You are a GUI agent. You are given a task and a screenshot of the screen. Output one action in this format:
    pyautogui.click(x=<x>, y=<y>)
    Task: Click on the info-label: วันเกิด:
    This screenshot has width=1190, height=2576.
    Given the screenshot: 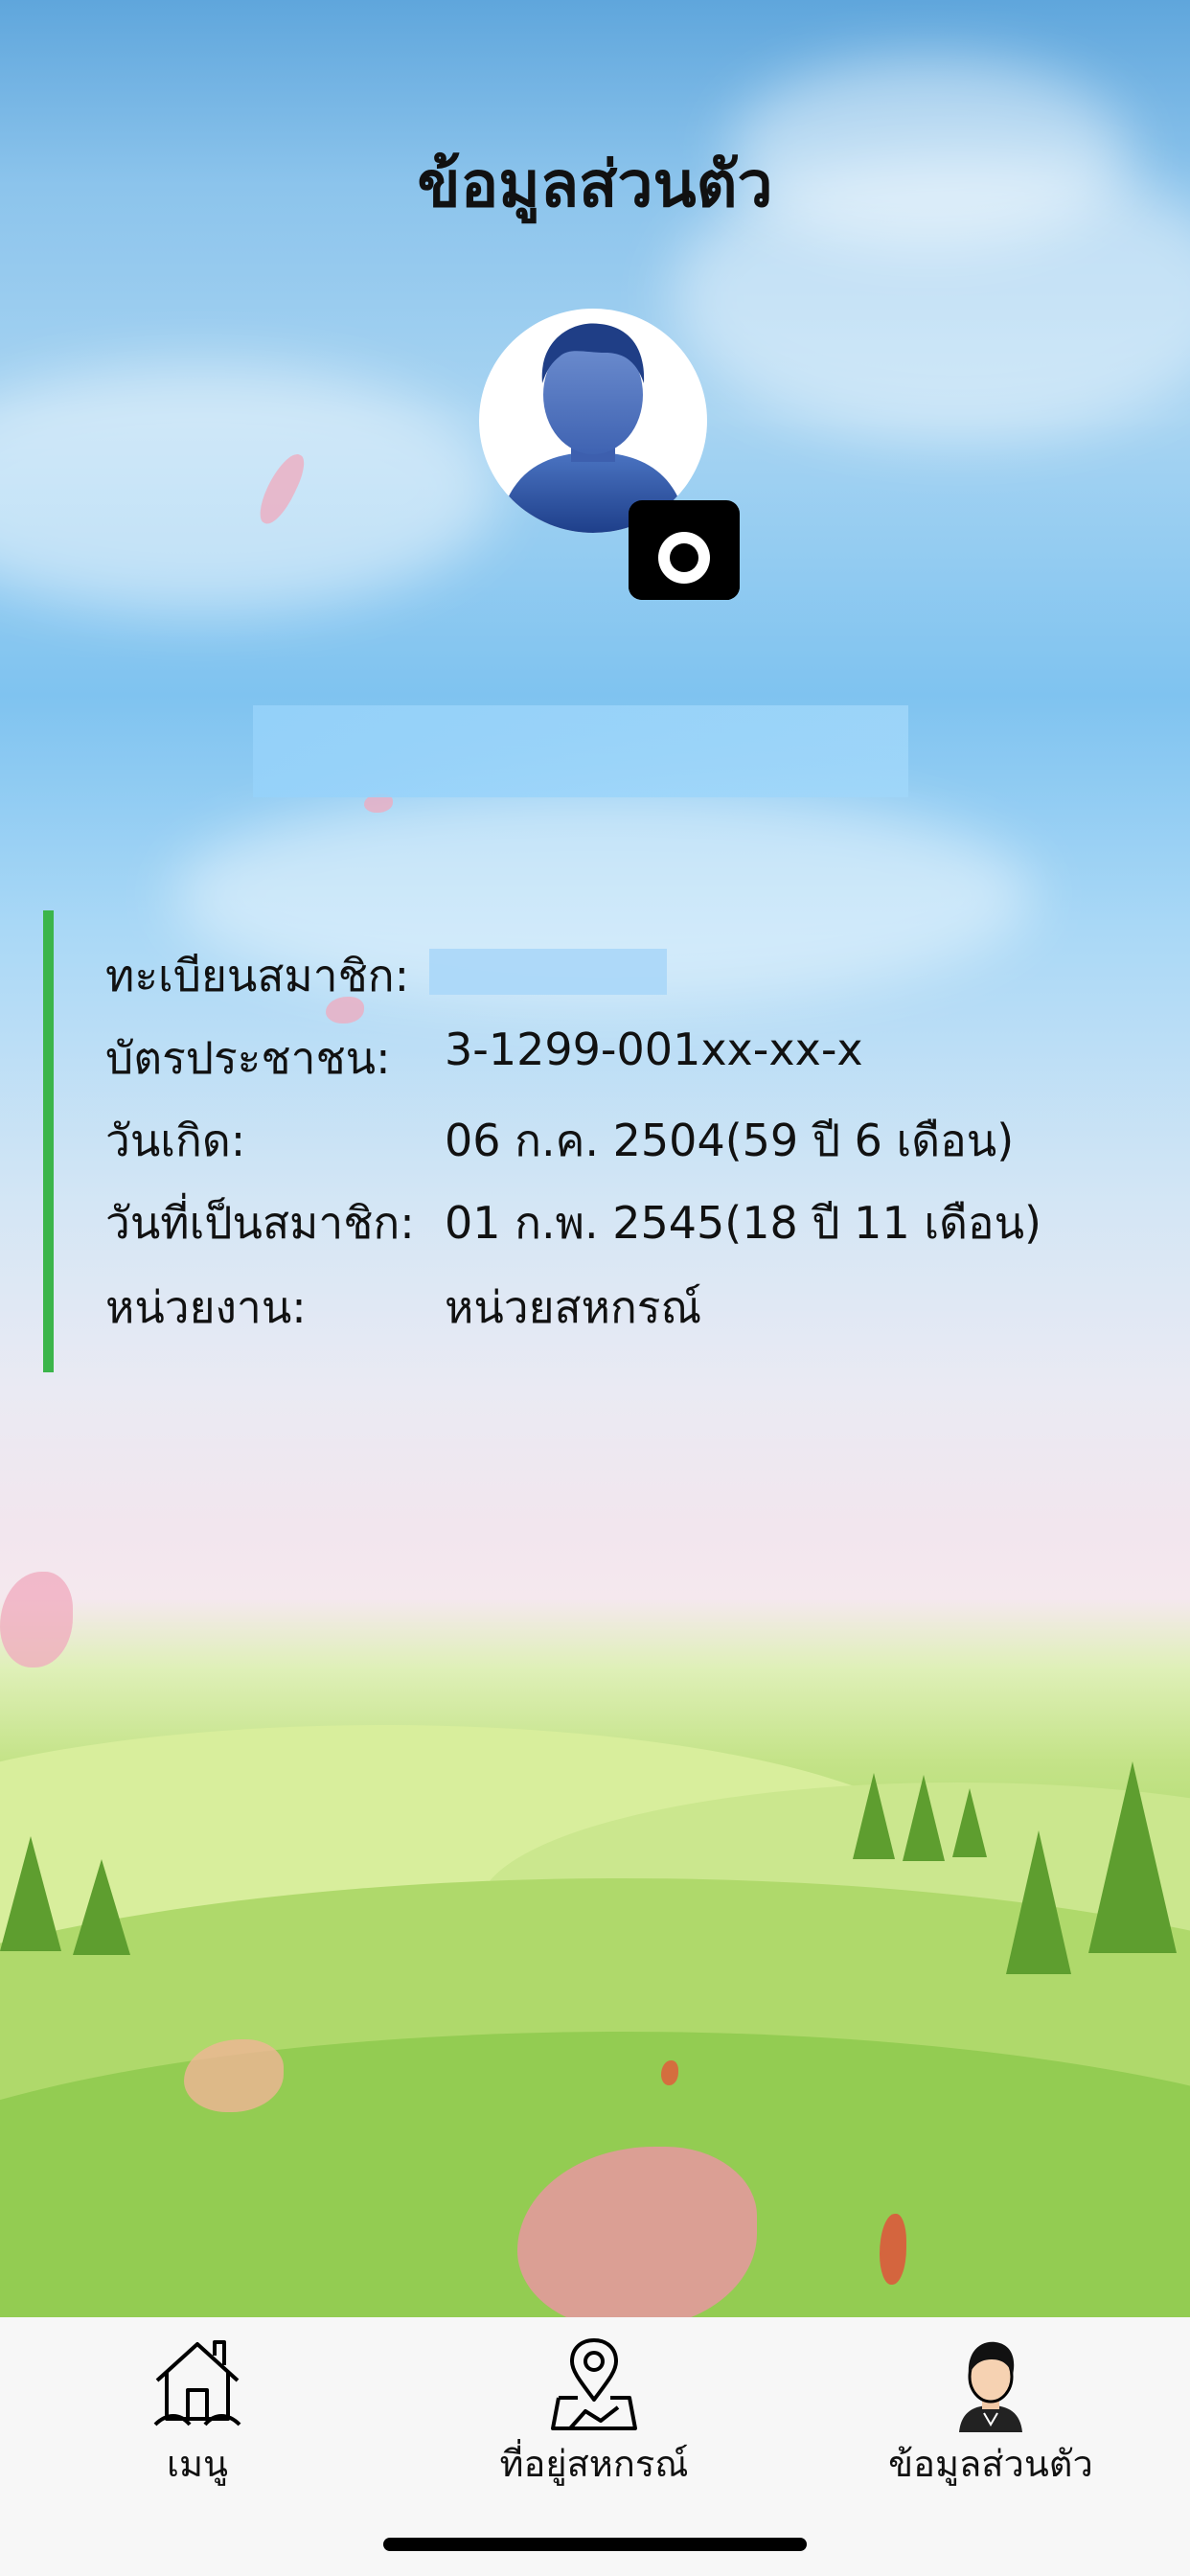 What is the action you would take?
    pyautogui.click(x=175, y=1140)
    